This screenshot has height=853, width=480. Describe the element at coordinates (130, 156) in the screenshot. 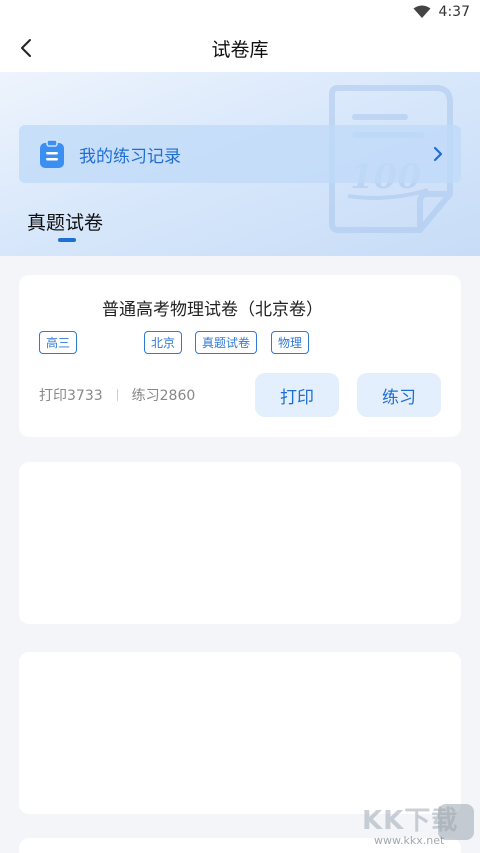

I see `practice-record-label: 我的练习记录` at that location.